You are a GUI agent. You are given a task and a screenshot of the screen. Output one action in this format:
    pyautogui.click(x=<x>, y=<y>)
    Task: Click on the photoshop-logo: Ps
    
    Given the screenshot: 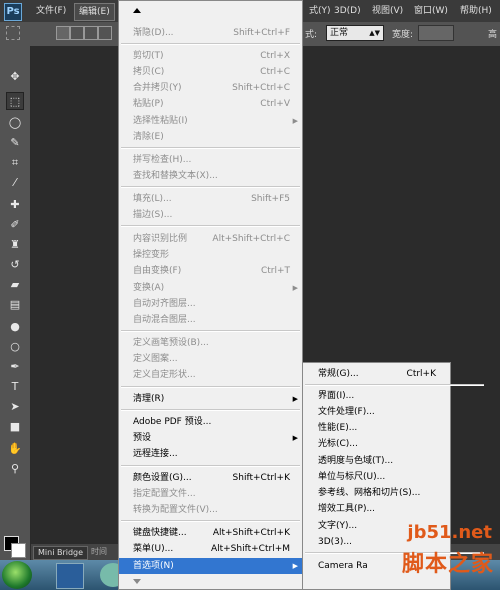 What is the action you would take?
    pyautogui.click(x=13, y=12)
    